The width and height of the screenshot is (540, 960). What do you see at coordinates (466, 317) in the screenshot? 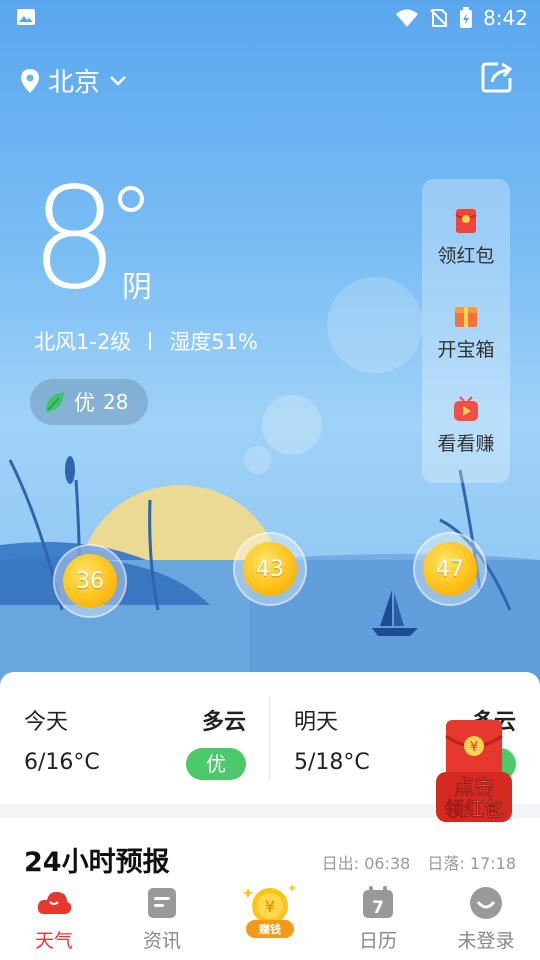
I see `treasure-box-icon` at bounding box center [466, 317].